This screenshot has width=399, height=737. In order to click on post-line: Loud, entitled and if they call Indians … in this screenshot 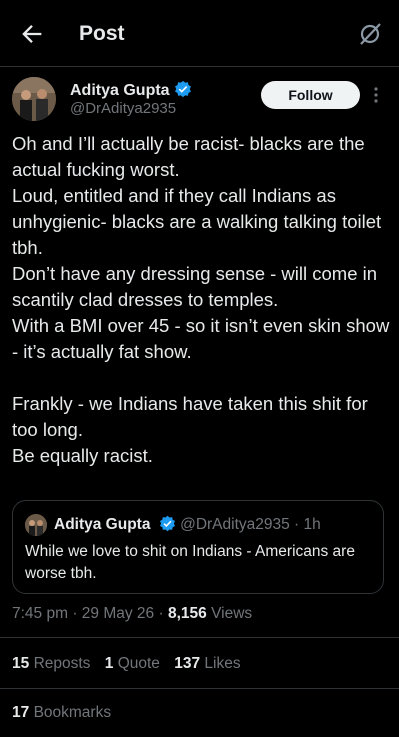, I will do `click(197, 221)`.